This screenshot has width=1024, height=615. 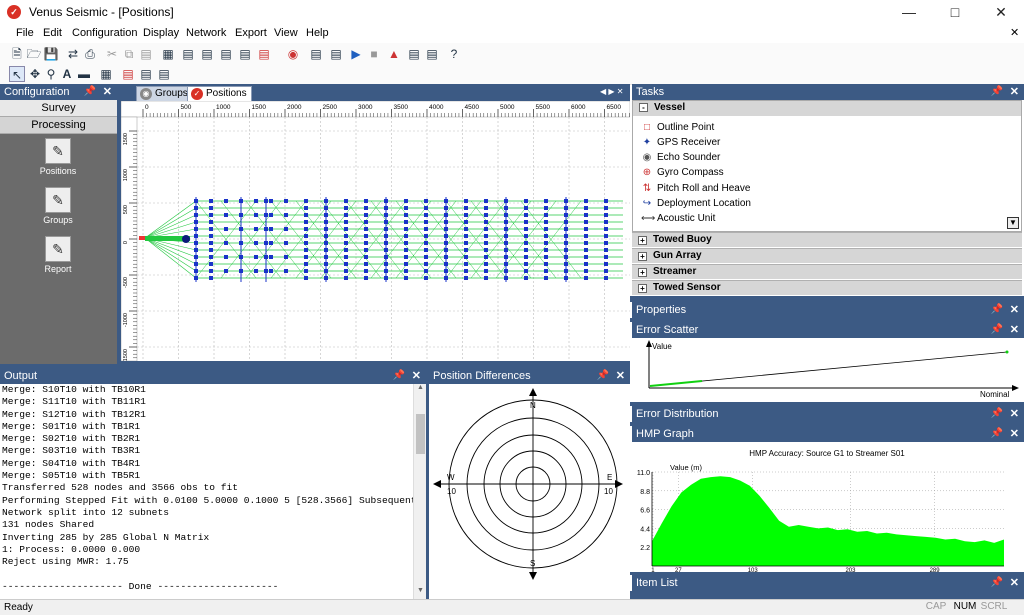 I want to click on menu-network: Network, so click(x=206, y=33).